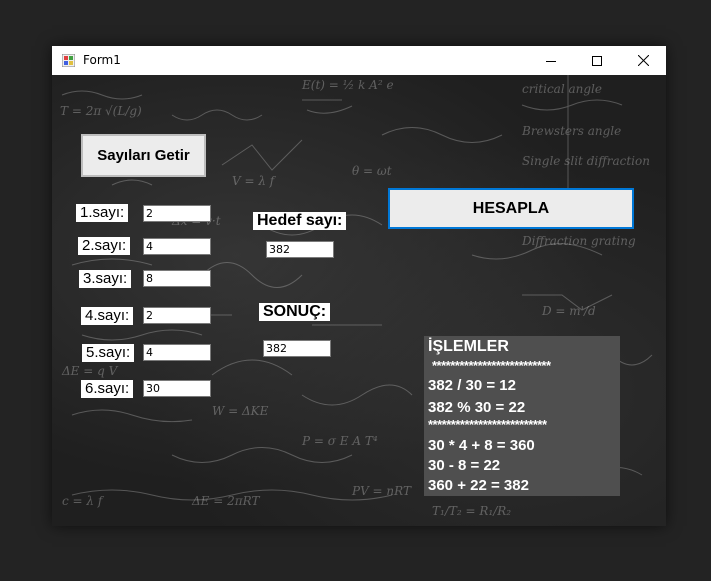  I want to click on svg-text: critical angle, so click(562, 89).